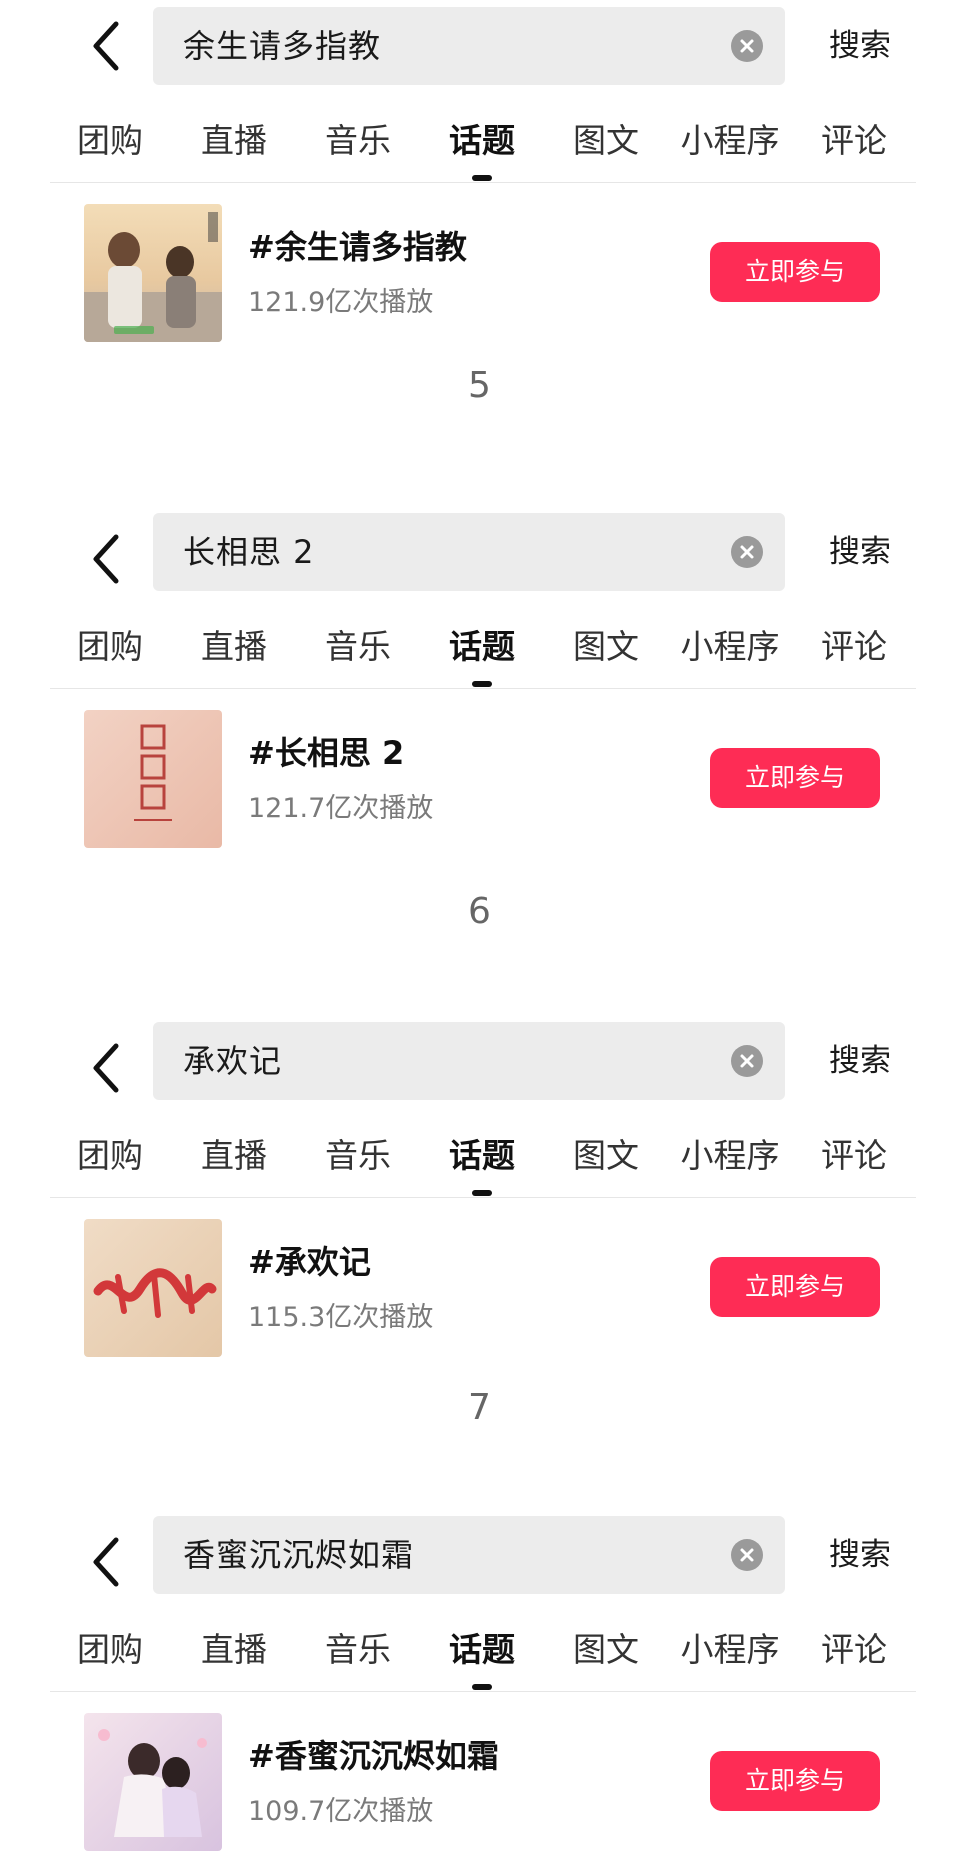  I want to click on search-input: 余生请多指教, so click(469, 46).